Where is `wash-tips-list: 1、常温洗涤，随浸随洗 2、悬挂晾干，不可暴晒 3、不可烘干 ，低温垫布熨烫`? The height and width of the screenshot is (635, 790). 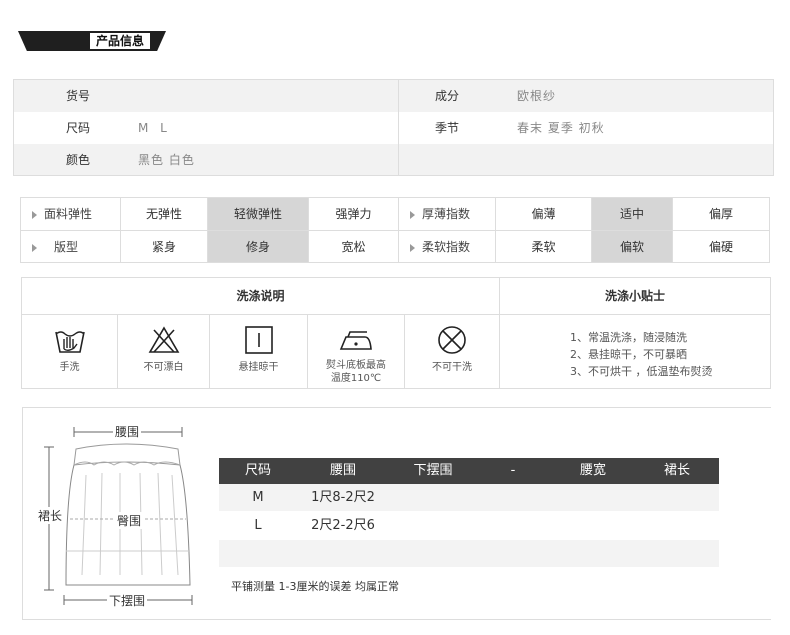 wash-tips-list: 1、常温洗涤，随浸随洗 2、悬挂晾干，不可暴晒 3、不可烘干 ，低温垫布熨烫 is located at coordinates (641, 354).